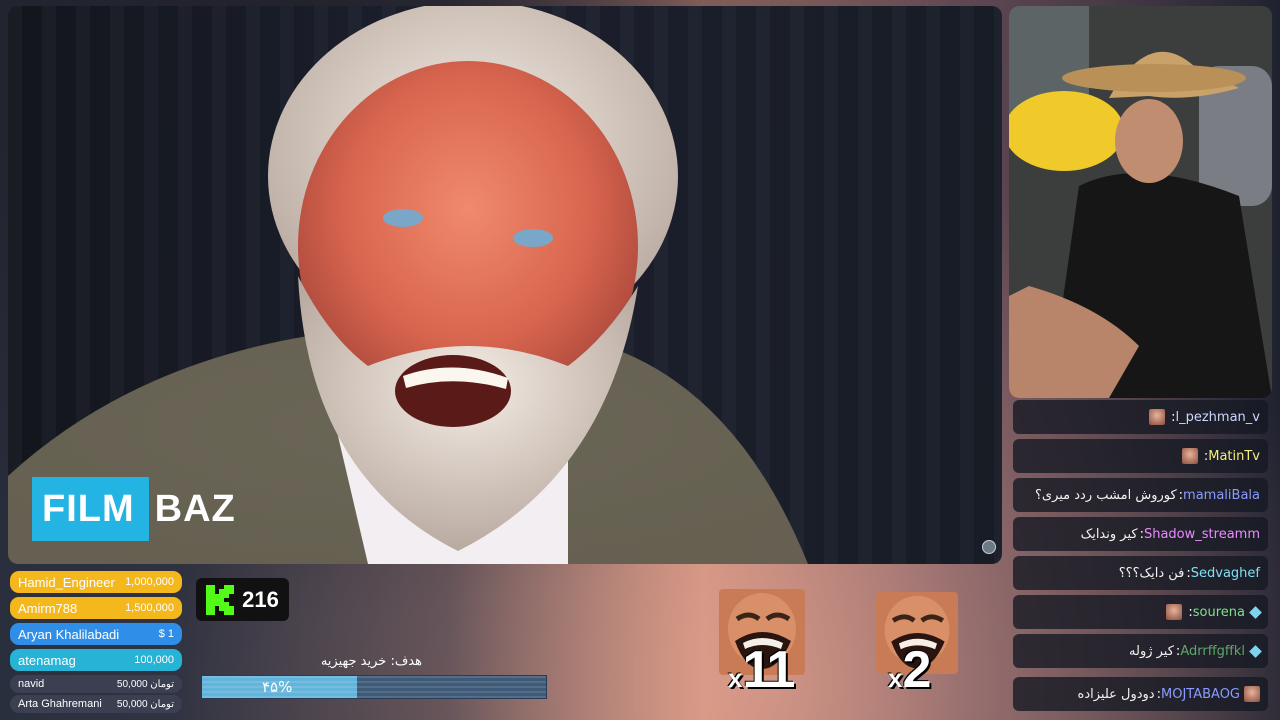 This screenshot has width=1280, height=720. I want to click on donor-entry: Amirm788 1,500,000, so click(96, 608).